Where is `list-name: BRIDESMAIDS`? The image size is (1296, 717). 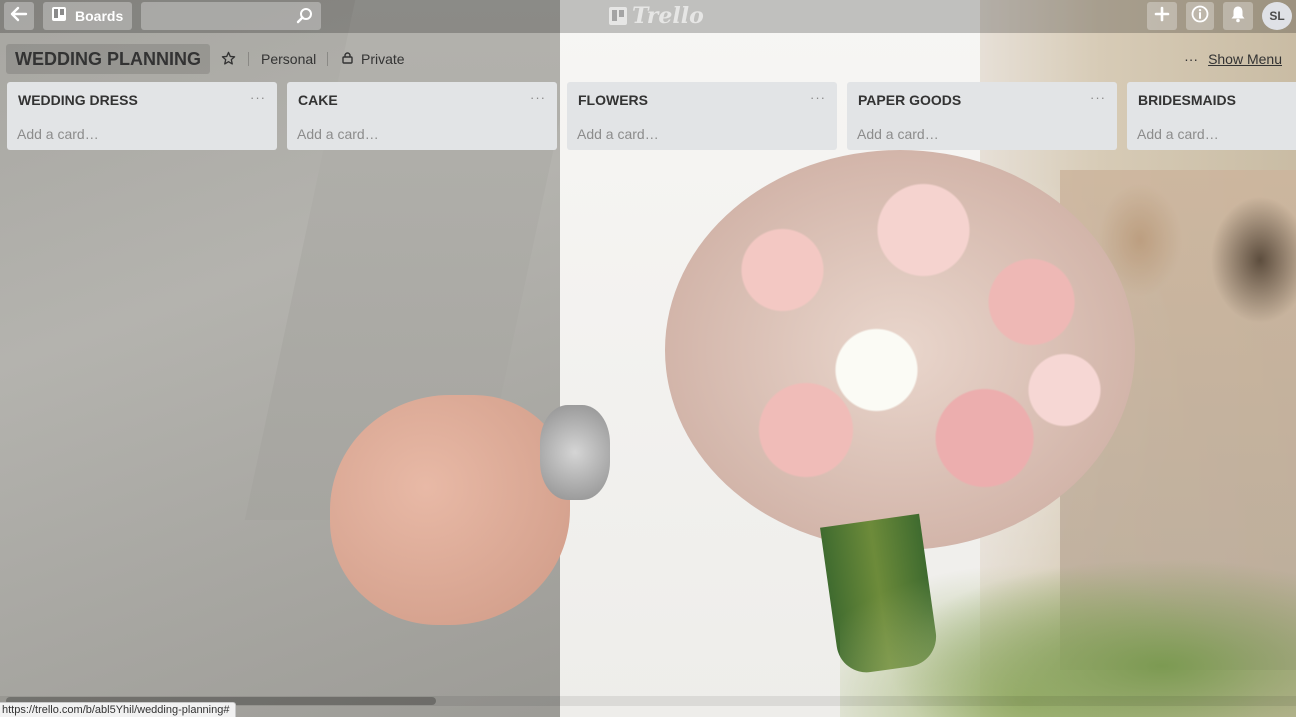
list-name: BRIDESMAIDS is located at coordinates (1187, 100).